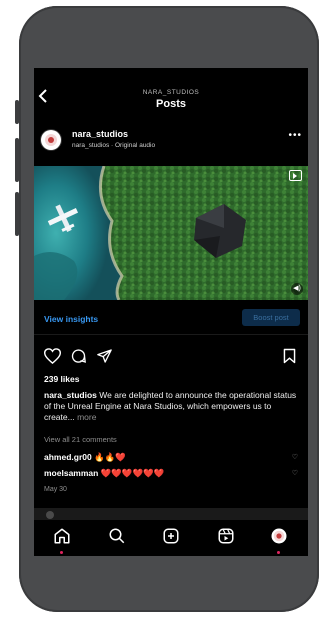 The height and width of the screenshot is (617, 320). What do you see at coordinates (171, 358) in the screenshot?
I see `post-actions` at bounding box center [171, 358].